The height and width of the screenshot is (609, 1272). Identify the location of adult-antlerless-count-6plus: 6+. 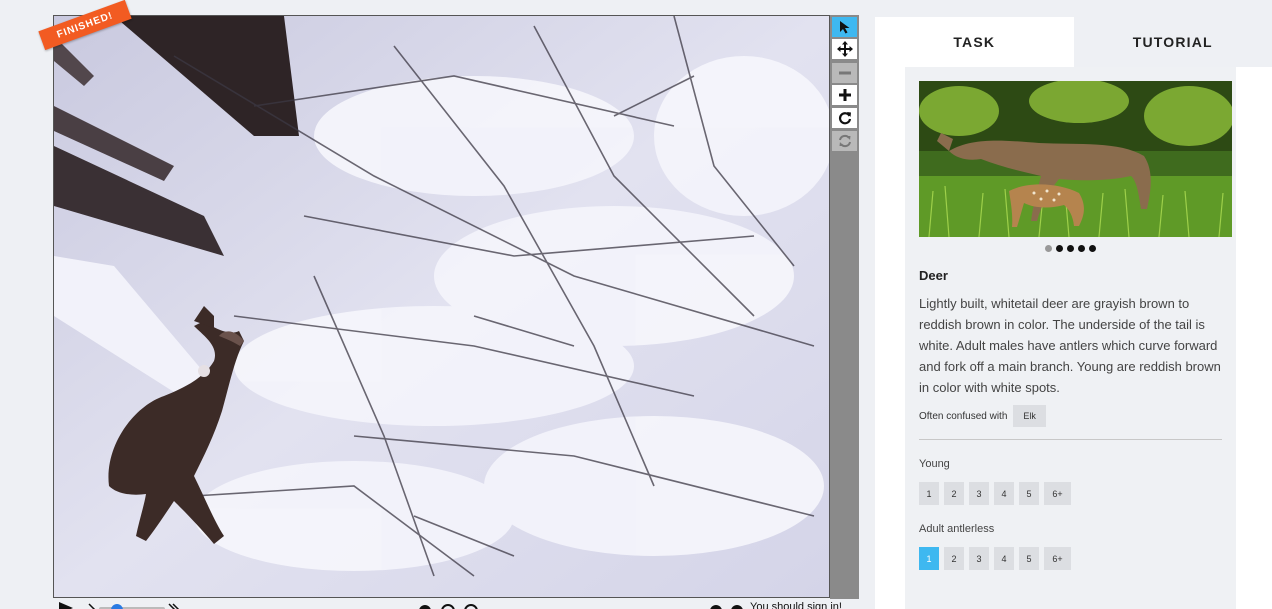
(1057, 558).